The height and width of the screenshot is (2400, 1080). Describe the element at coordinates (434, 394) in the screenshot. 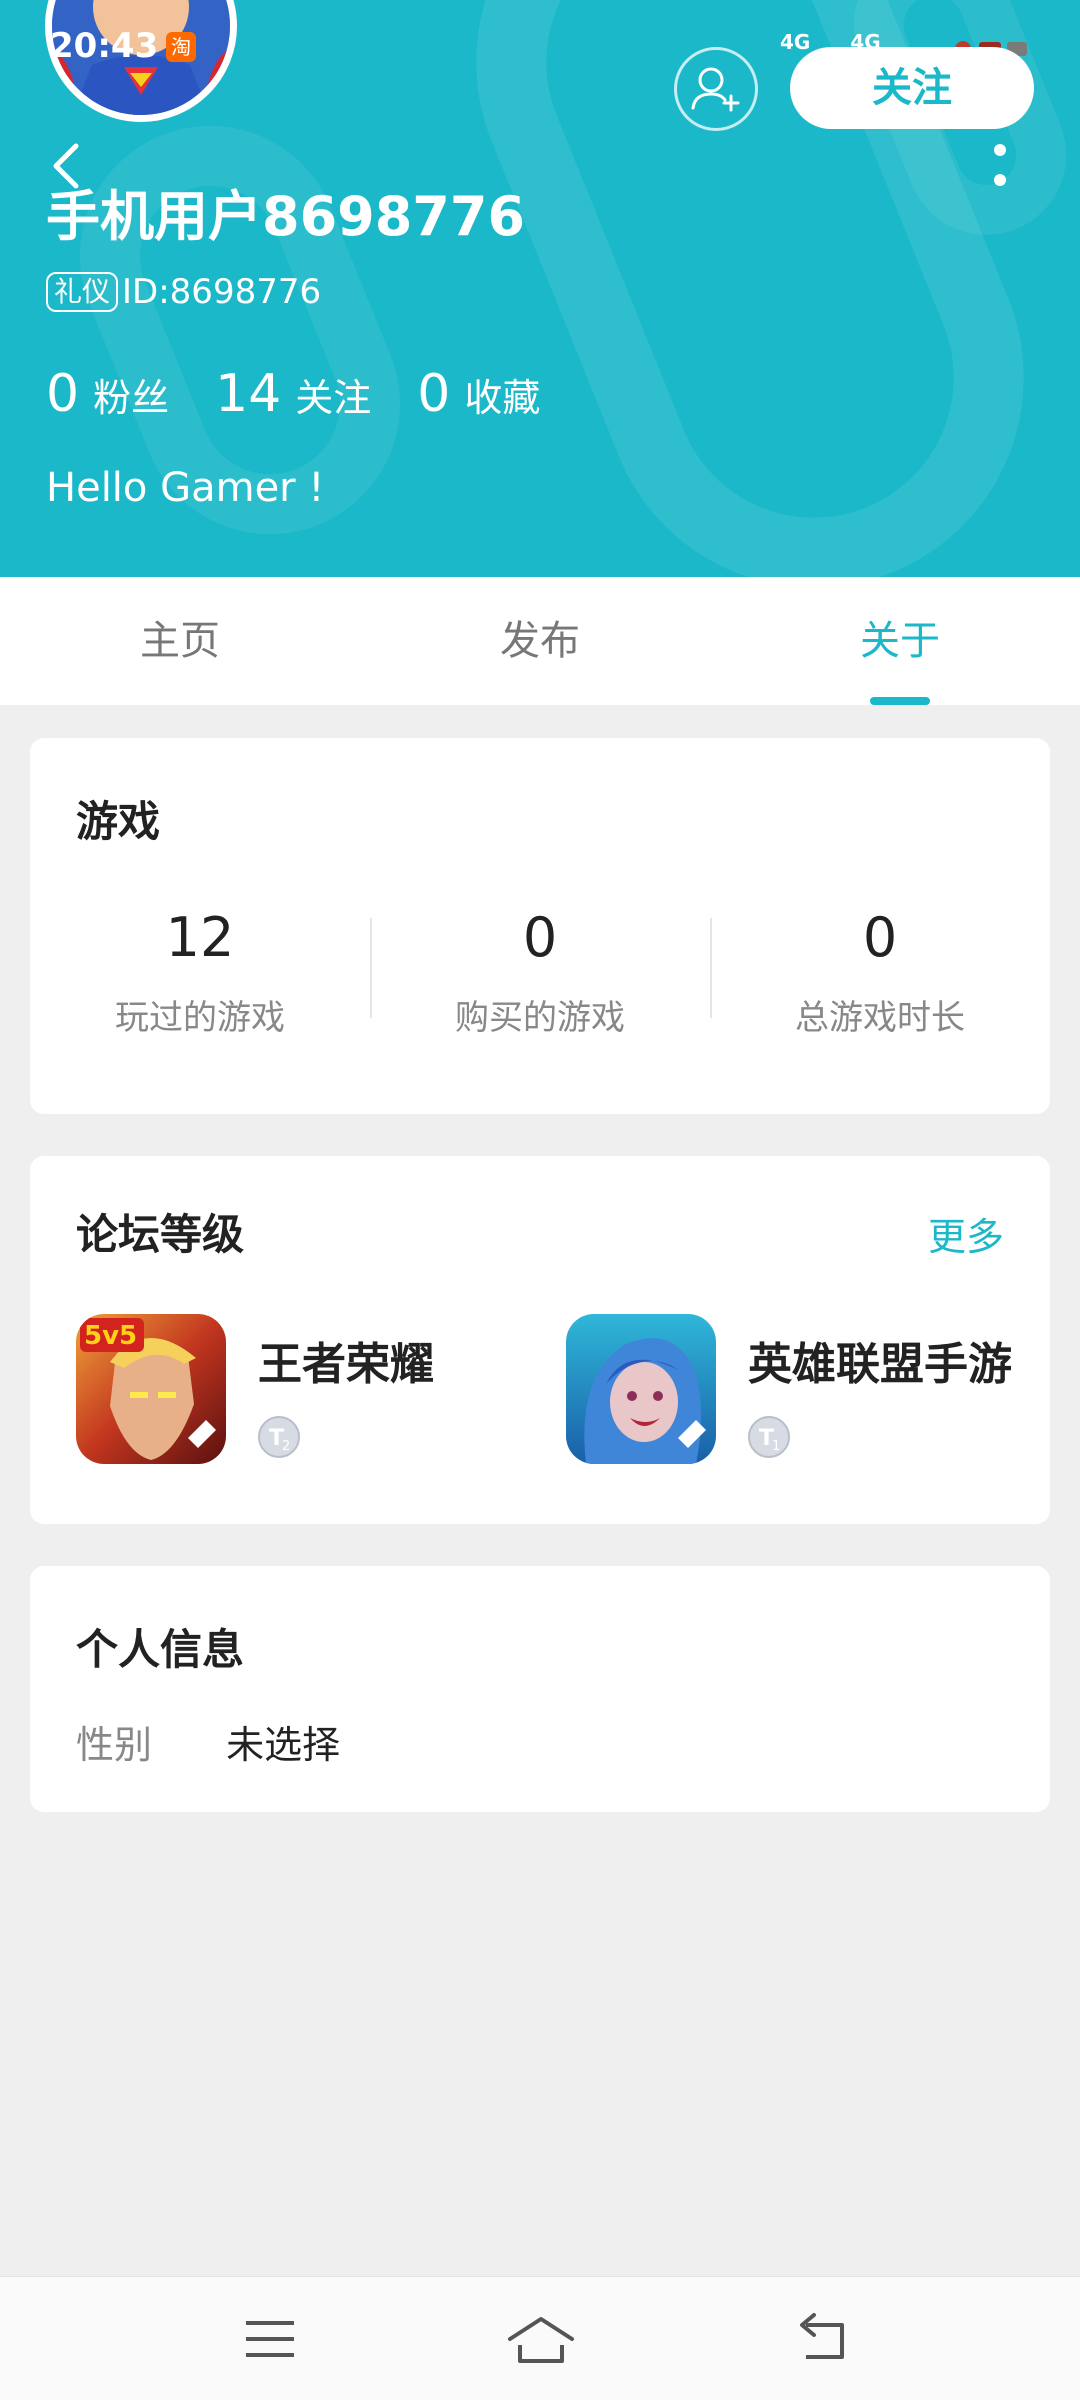

I see `favorites-count: 0` at that location.